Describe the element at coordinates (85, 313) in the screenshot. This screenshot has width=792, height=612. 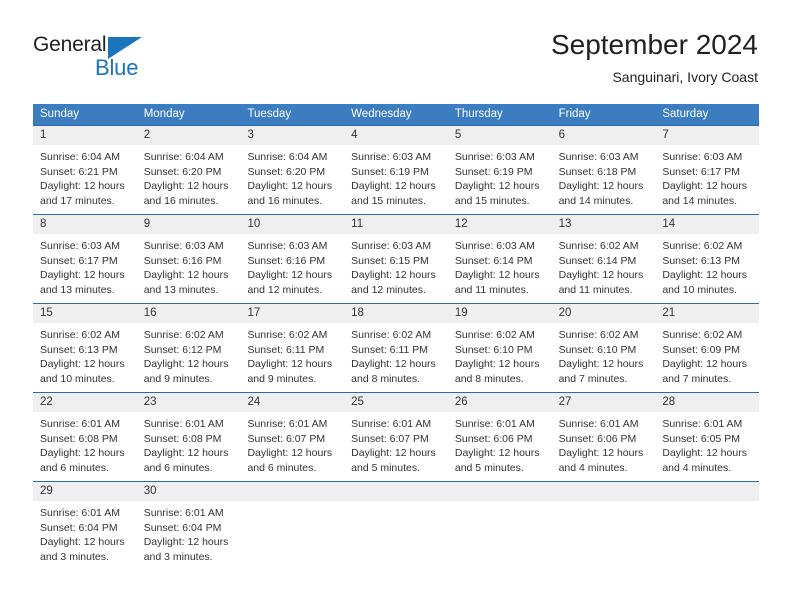
I see `day-number: 15` at that location.